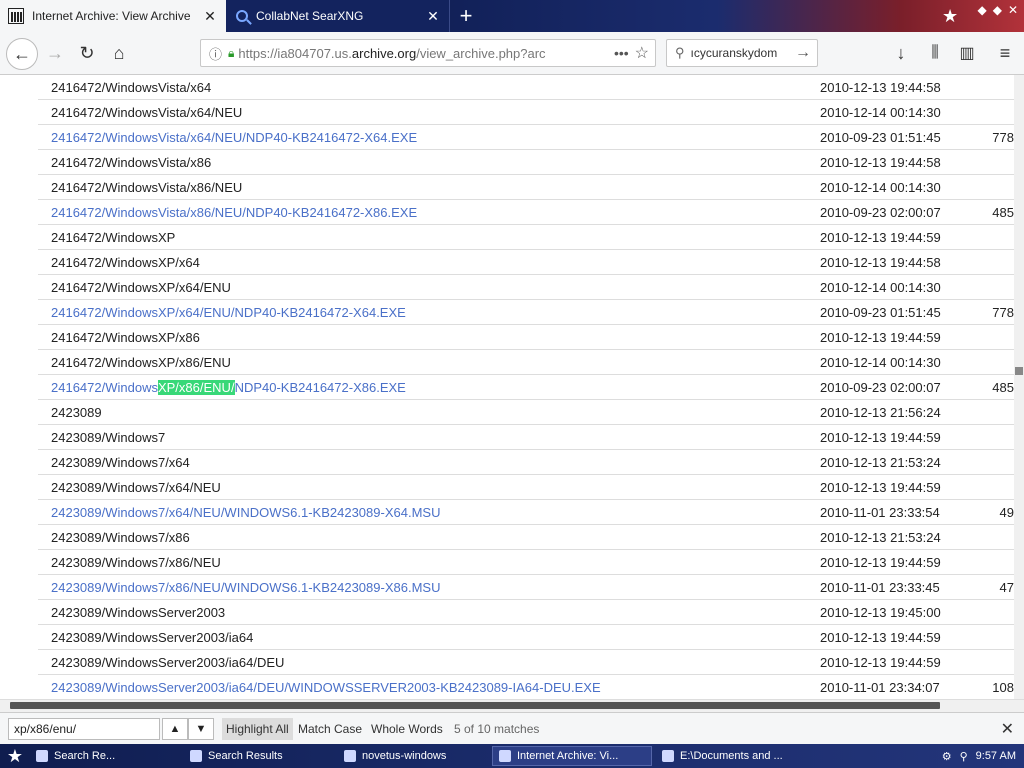 Image resolution: width=1024 pixels, height=768 pixels. Describe the element at coordinates (175, 729) in the screenshot. I see `find-previous-button: ▲` at that location.